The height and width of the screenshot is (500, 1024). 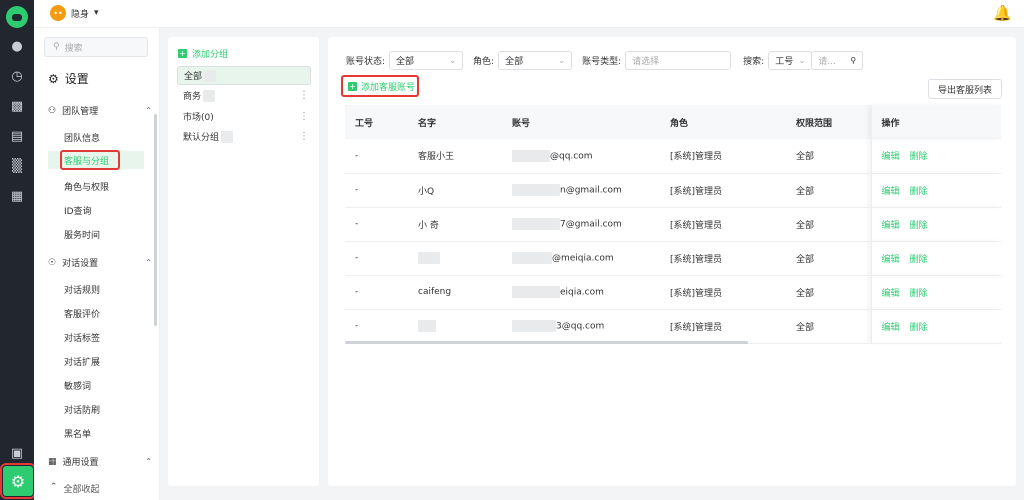 I want to click on settings-gear-icon: ⚙, so click(x=18, y=481).